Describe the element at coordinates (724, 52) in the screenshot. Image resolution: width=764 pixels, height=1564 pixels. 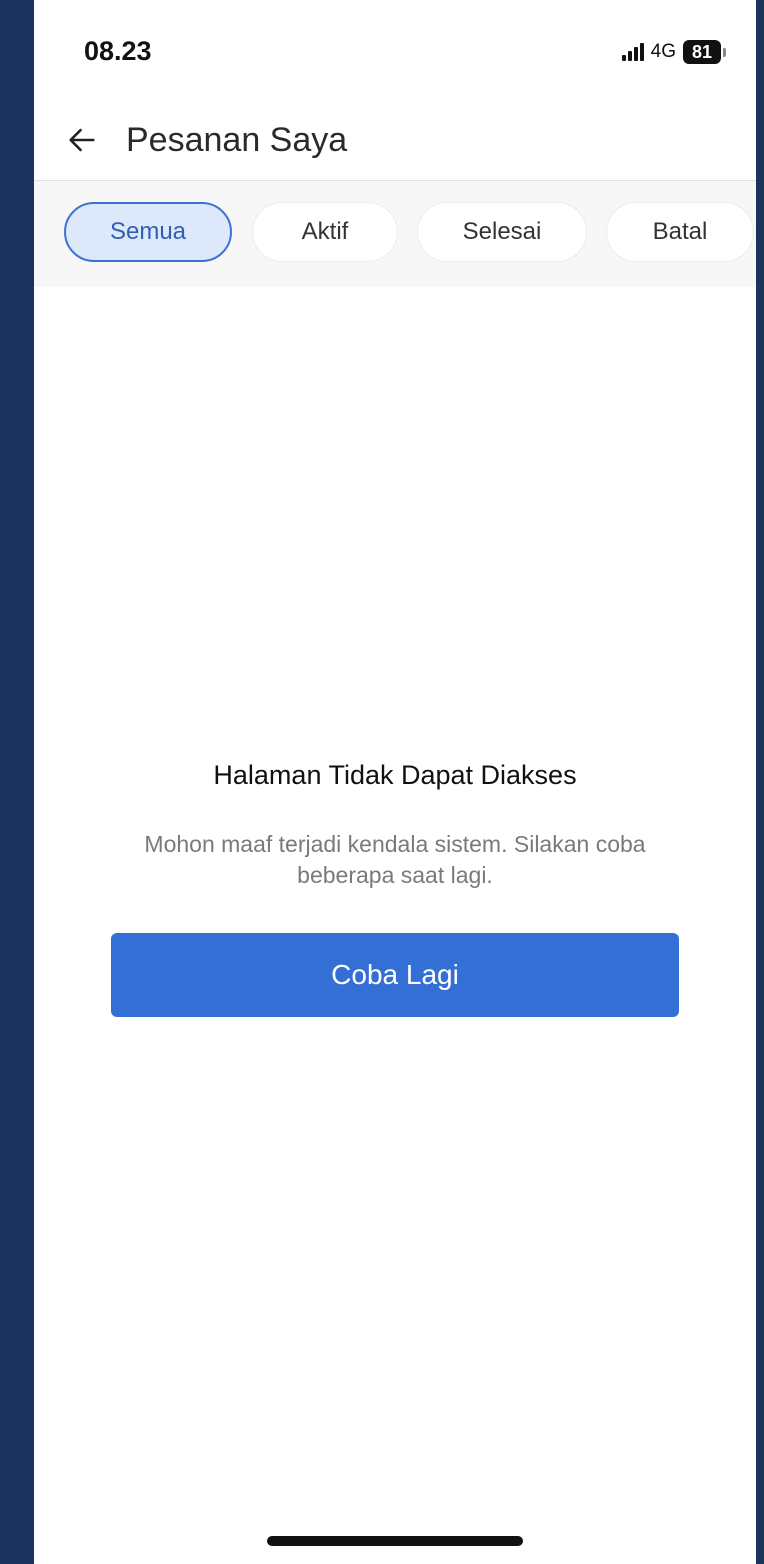
I see `battery-tip` at that location.